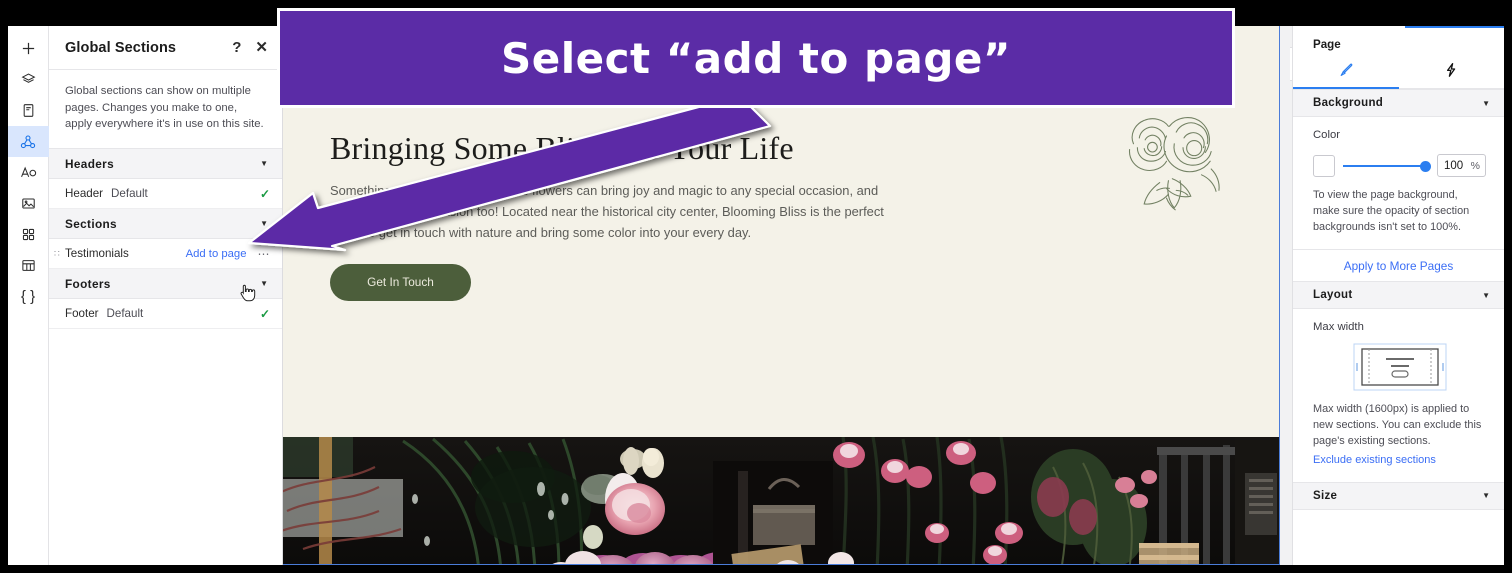 The image size is (1512, 573). What do you see at coordinates (1327, 44) in the screenshot?
I see `properties-panel-title: Page` at bounding box center [1327, 44].